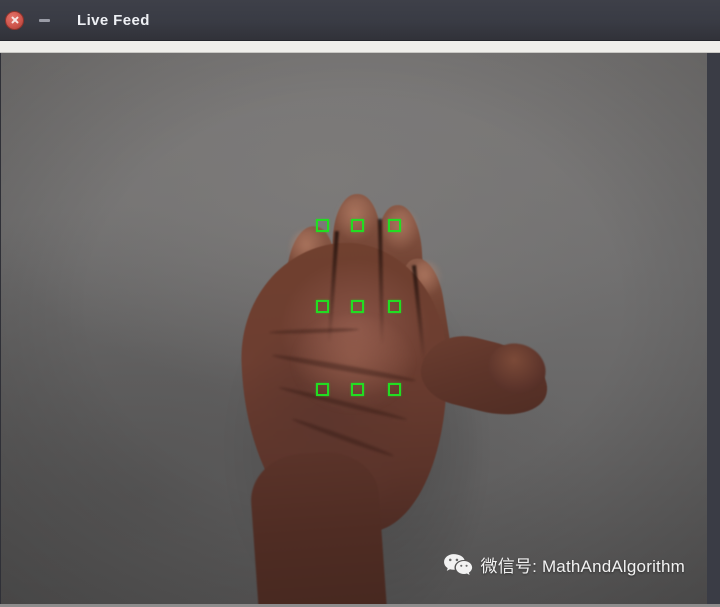  What do you see at coordinates (360, 20) in the screenshot?
I see `window-titlebar: Live Feed` at bounding box center [360, 20].